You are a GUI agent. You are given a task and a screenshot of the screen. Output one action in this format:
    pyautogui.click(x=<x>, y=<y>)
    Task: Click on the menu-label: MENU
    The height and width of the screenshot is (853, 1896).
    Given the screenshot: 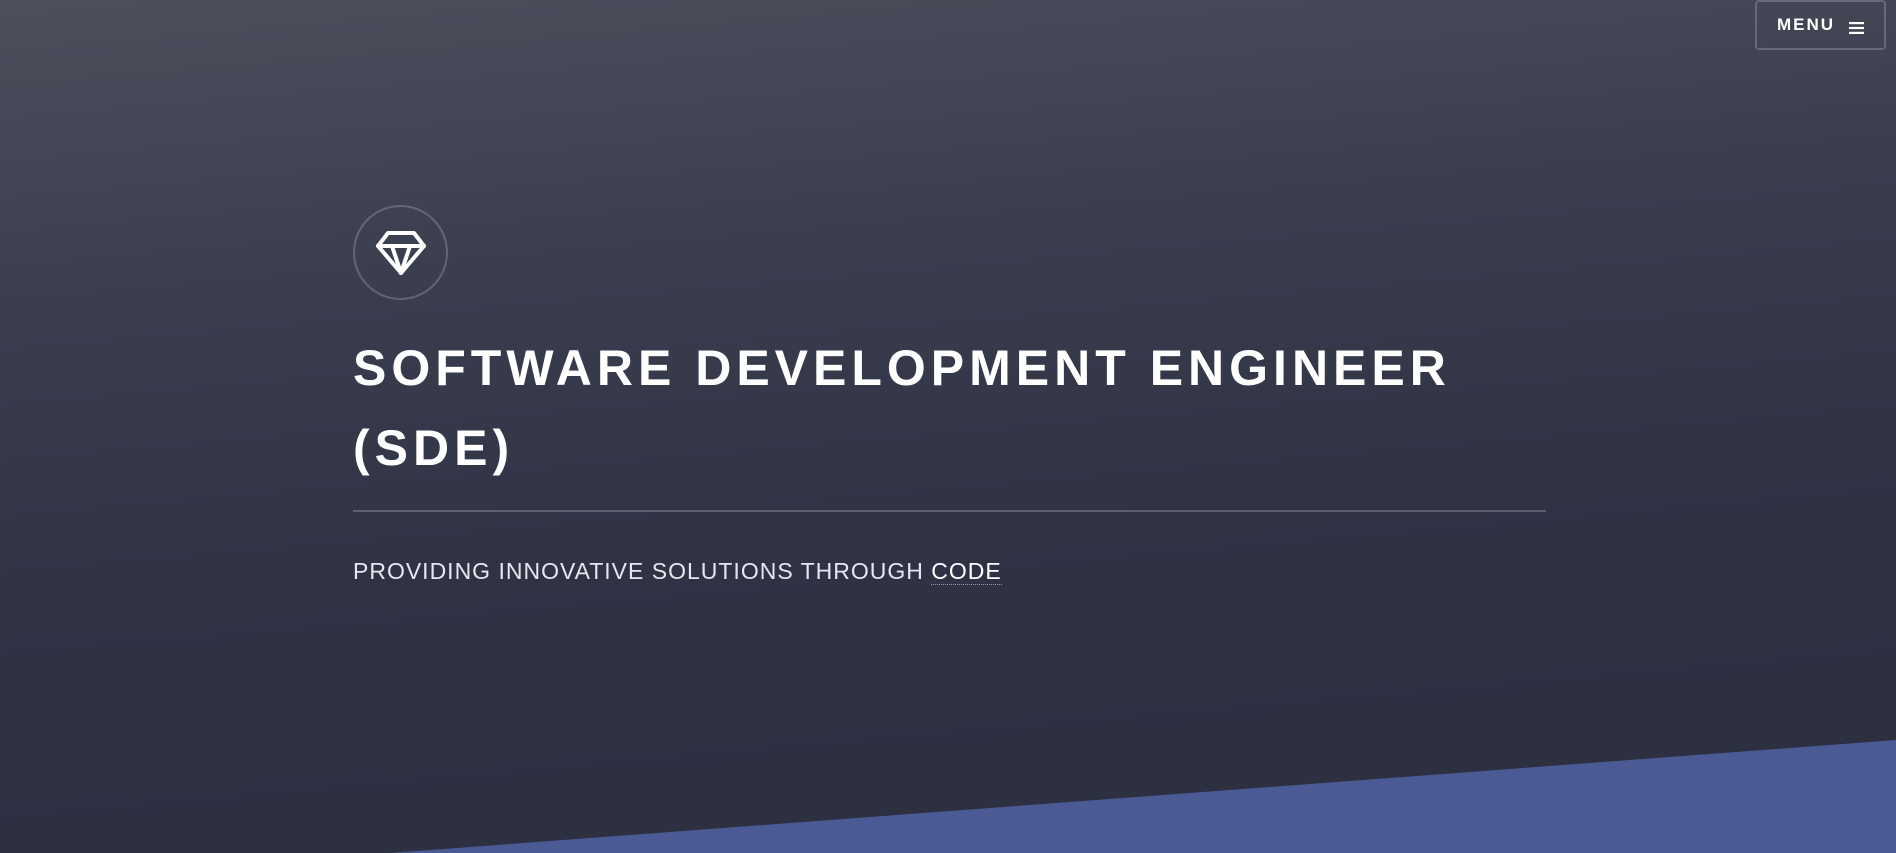 What is the action you would take?
    pyautogui.click(x=1806, y=24)
    